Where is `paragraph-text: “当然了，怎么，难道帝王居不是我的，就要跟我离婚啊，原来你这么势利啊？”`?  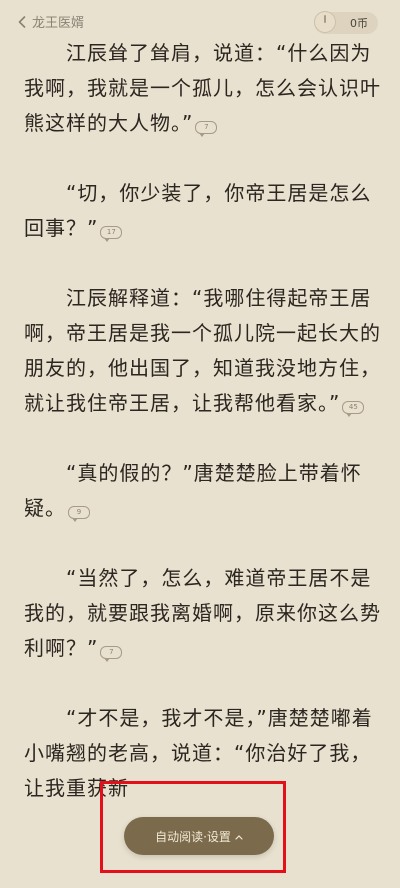 paragraph-text: “当然了，怎么，难道帝王居不是我的，就要跟我离婚啊，原来你这么势利啊？” is located at coordinates (202, 613).